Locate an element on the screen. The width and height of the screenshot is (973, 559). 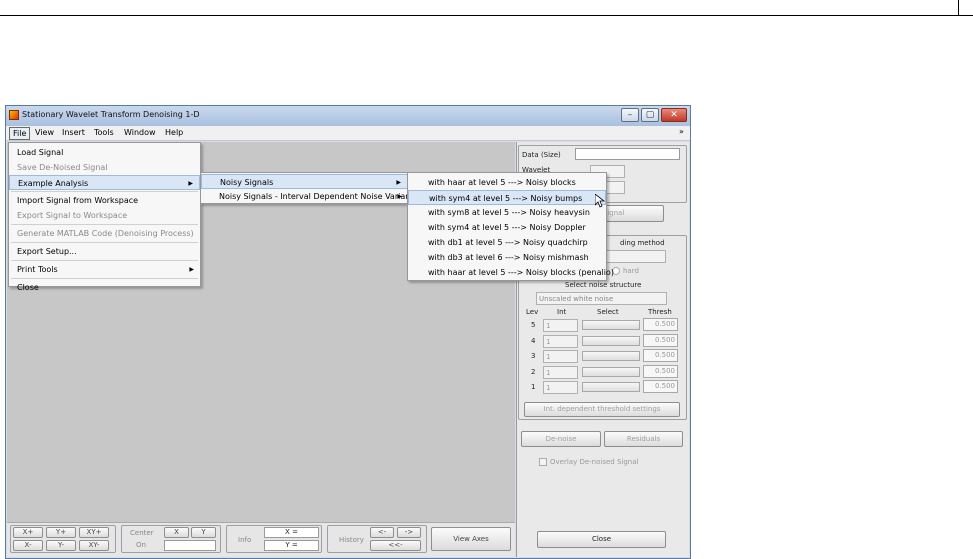
view-axes-button: View Axes is located at coordinates (471, 539).